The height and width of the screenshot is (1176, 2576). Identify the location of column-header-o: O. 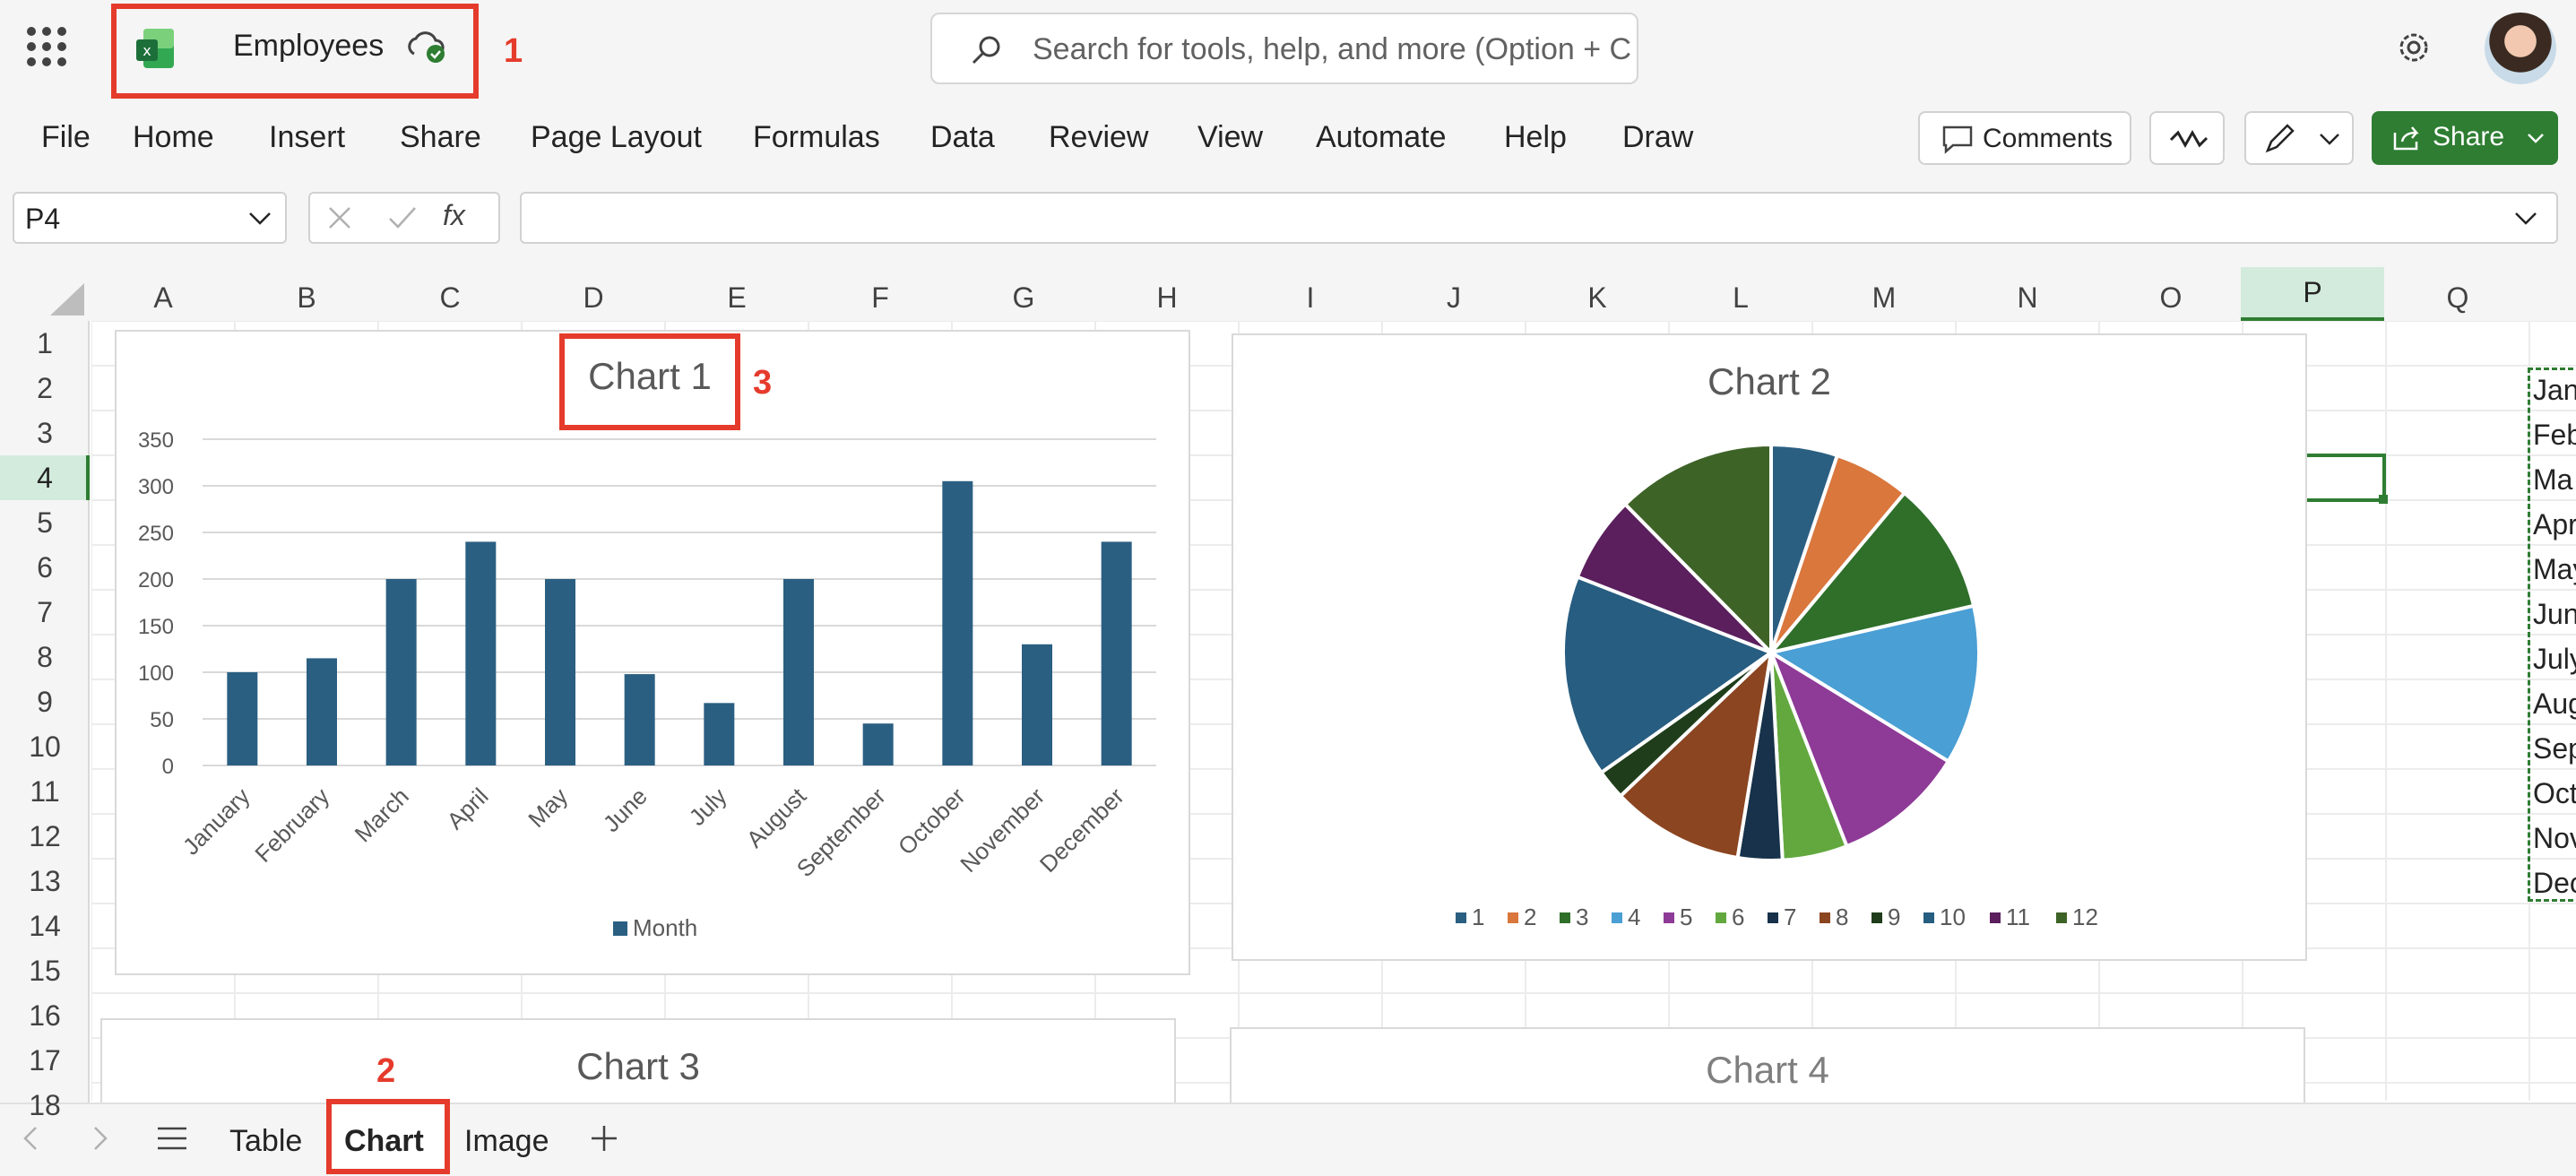
(2171, 297).